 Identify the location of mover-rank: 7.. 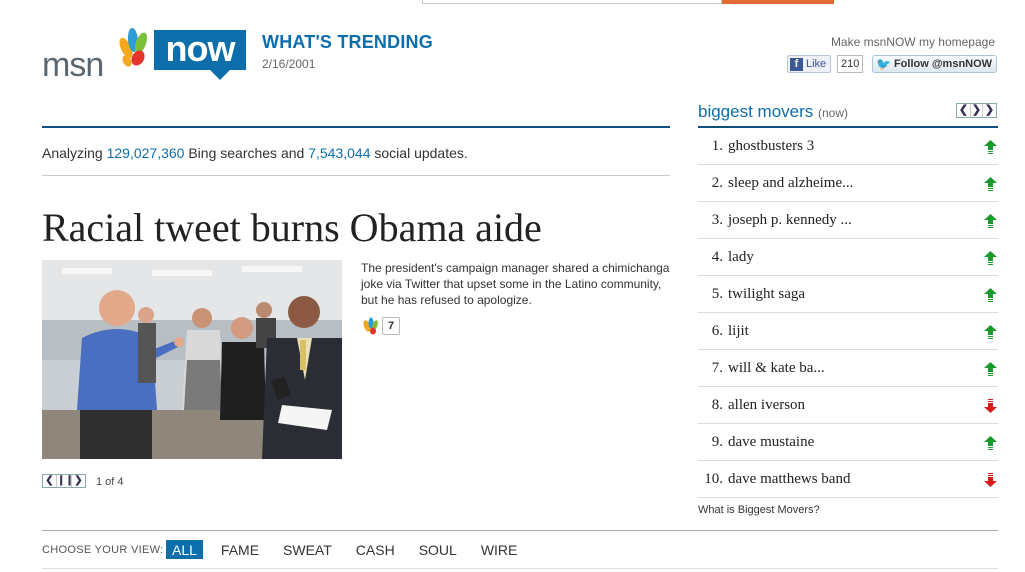
(717, 367).